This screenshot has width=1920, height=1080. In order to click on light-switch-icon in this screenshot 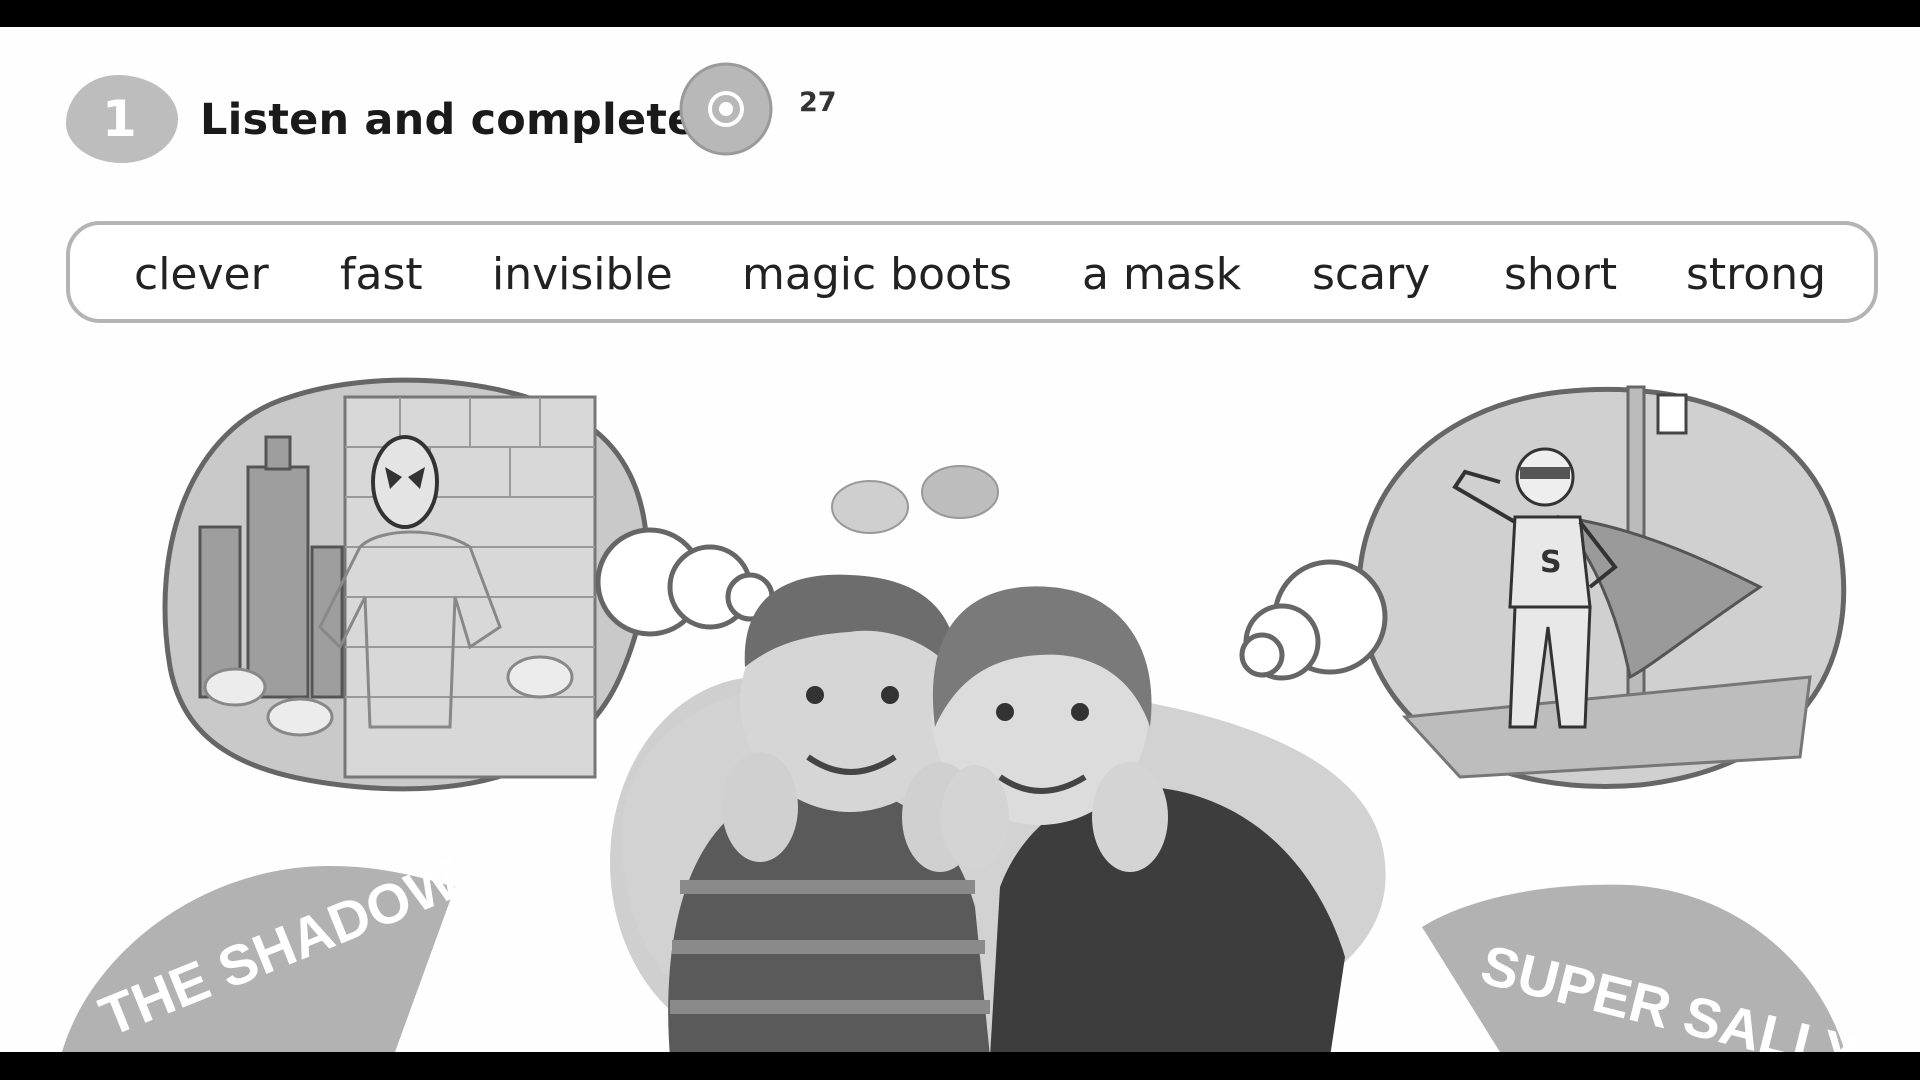, I will do `click(1672, 414)`.